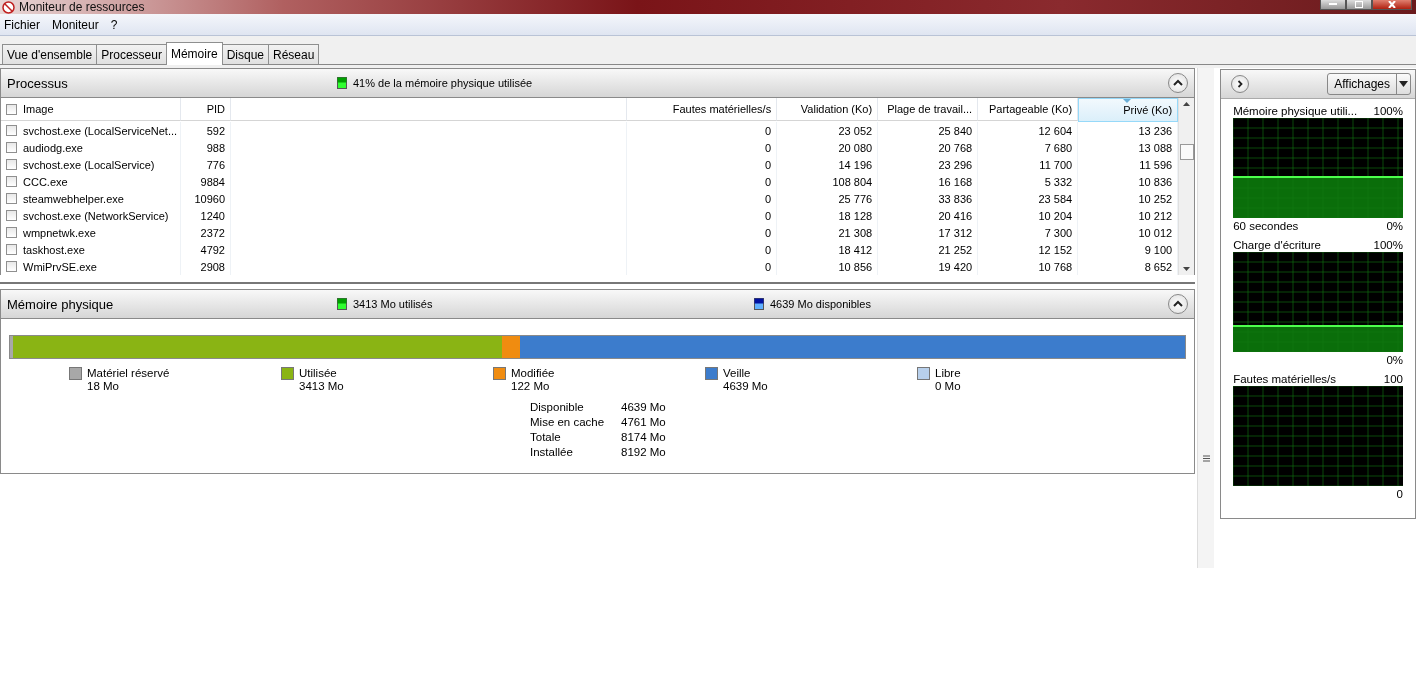  What do you see at coordinates (1028, 249) in the screenshot?
I see `table-cell: 12 152` at bounding box center [1028, 249].